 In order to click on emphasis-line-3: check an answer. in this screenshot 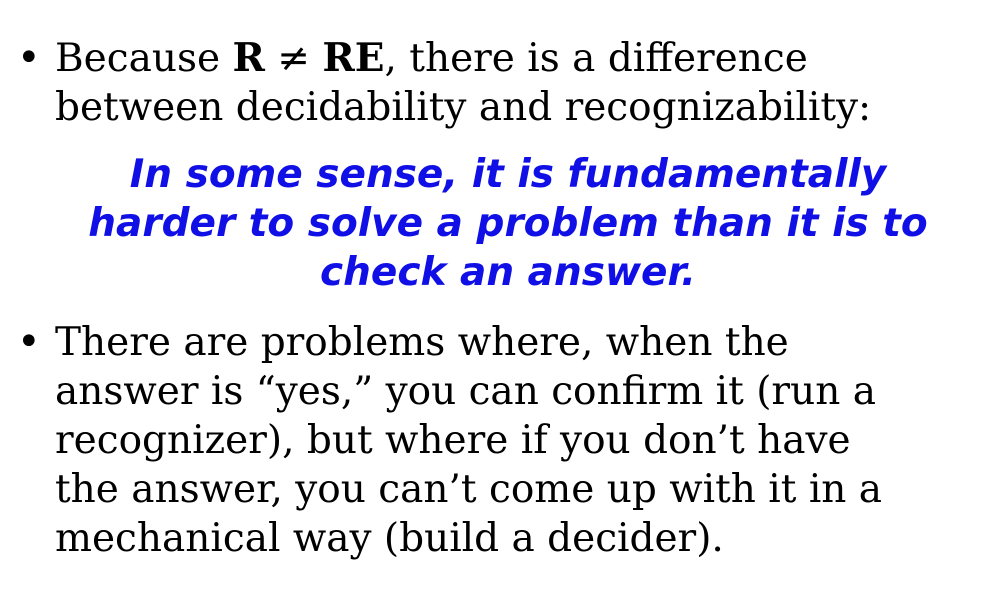, I will do `click(508, 272)`.